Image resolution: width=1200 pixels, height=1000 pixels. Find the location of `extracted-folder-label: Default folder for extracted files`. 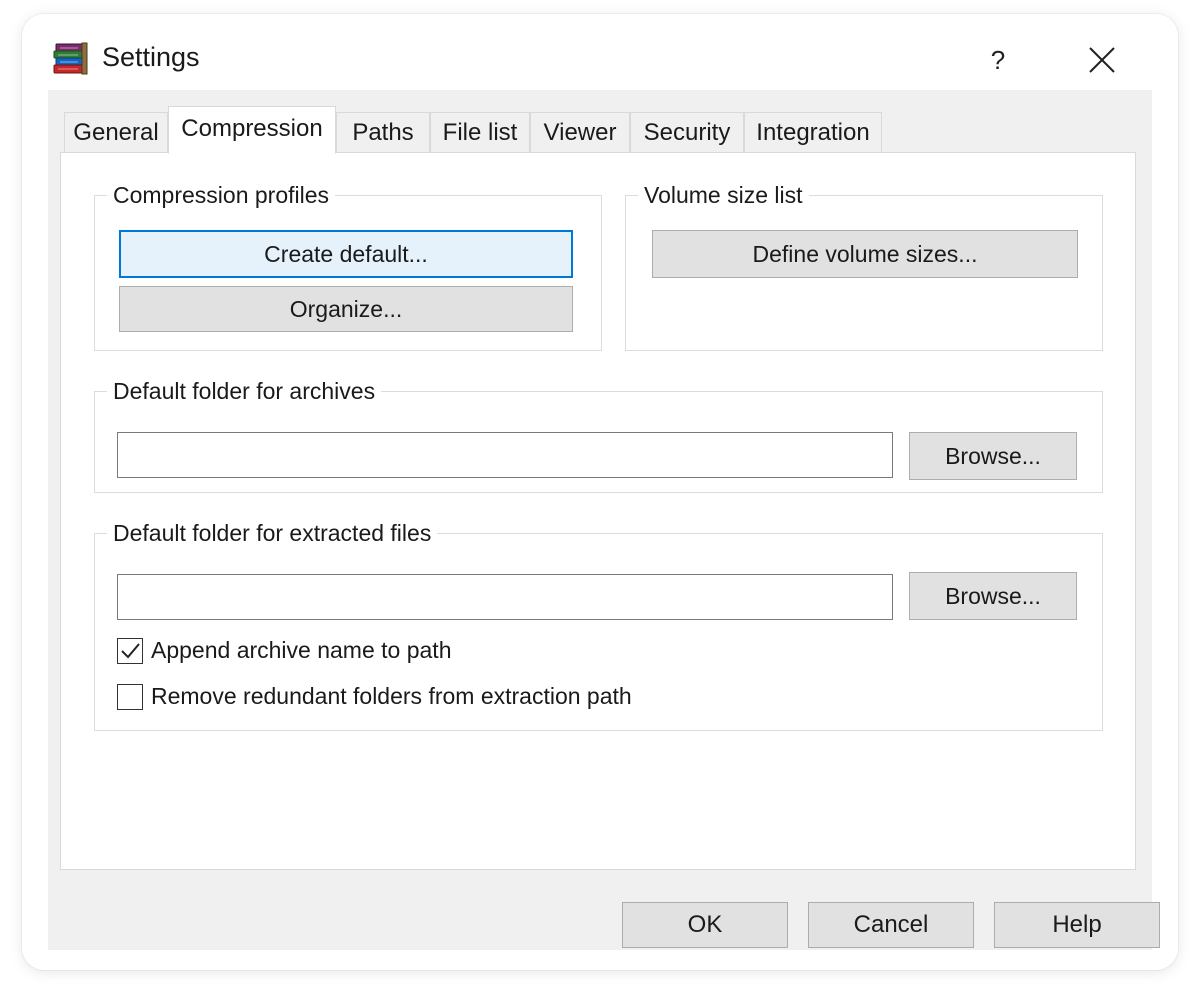

extracted-folder-label: Default folder for extracted files is located at coordinates (272, 533).